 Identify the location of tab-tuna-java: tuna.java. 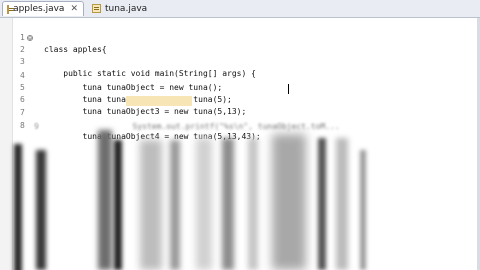
(128, 8).